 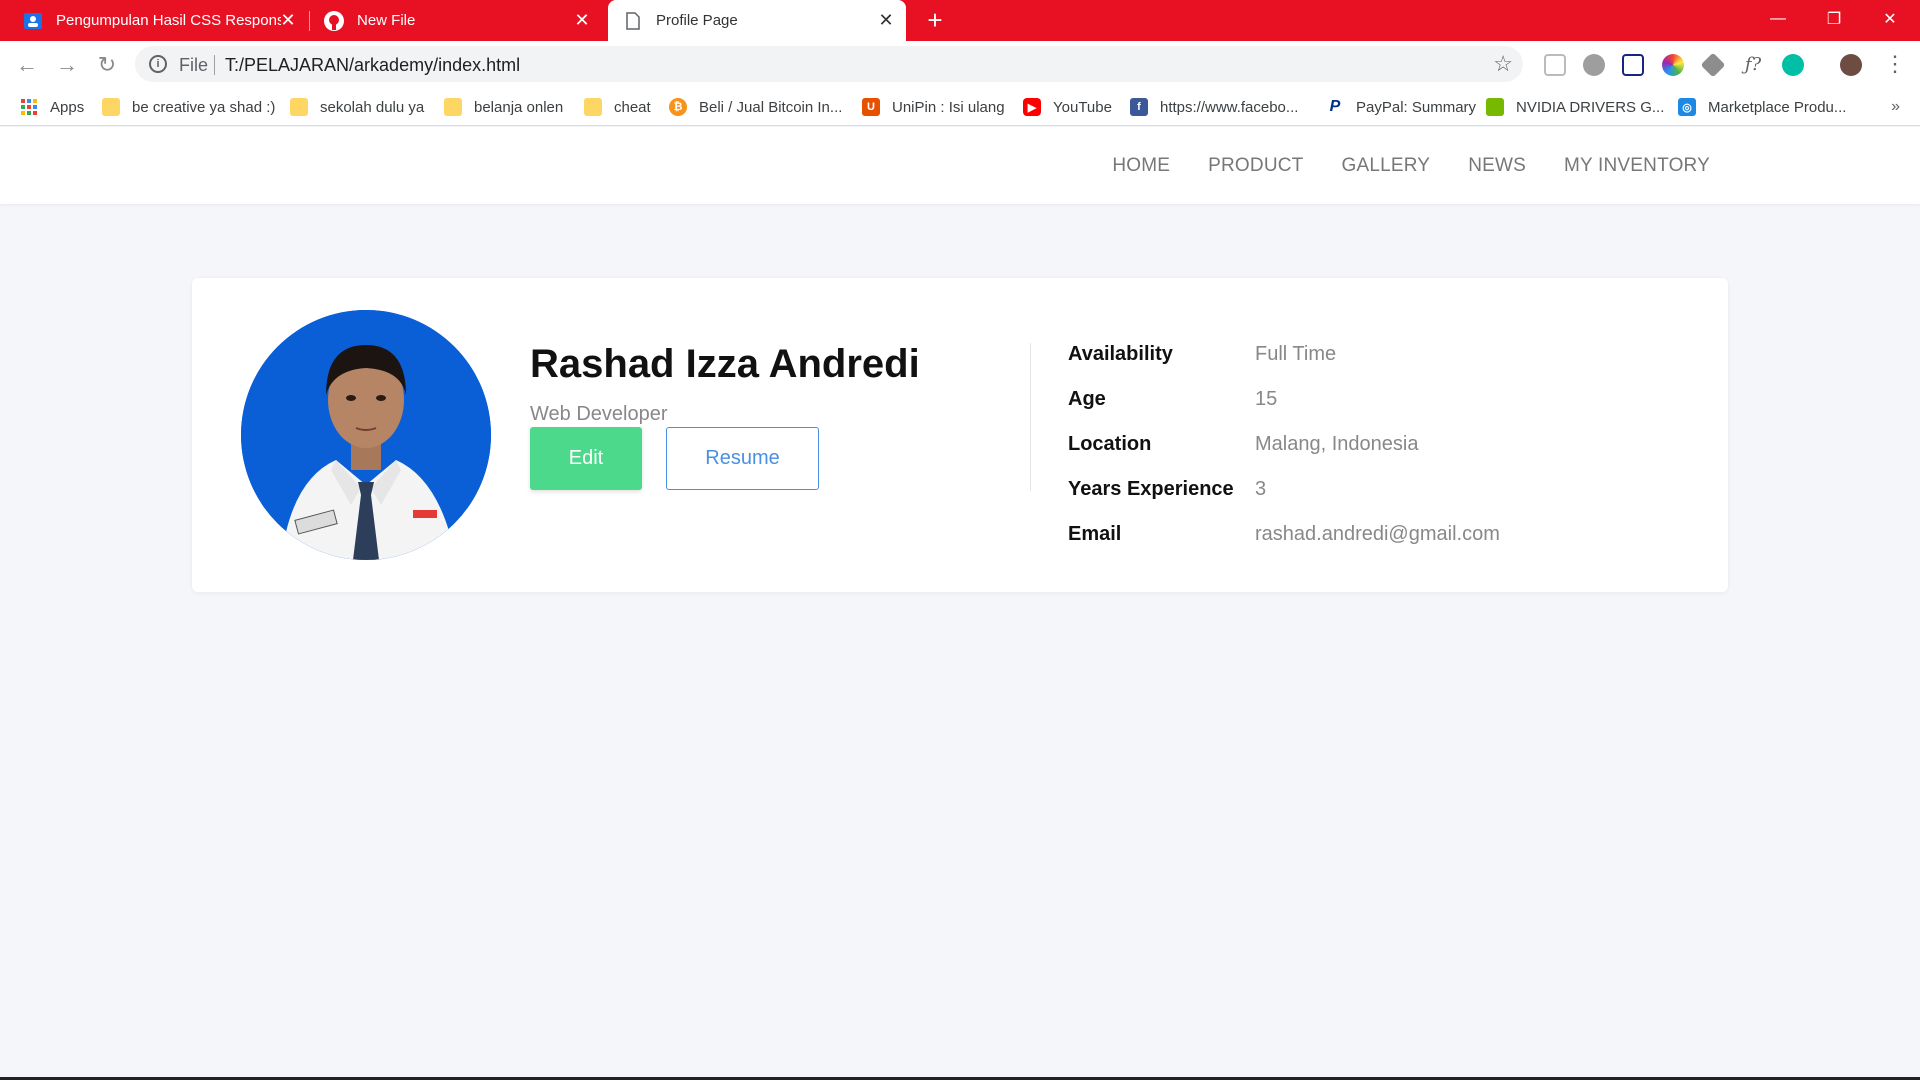 What do you see at coordinates (1335, 106) in the screenshot?
I see `paypal-icon: P` at bounding box center [1335, 106].